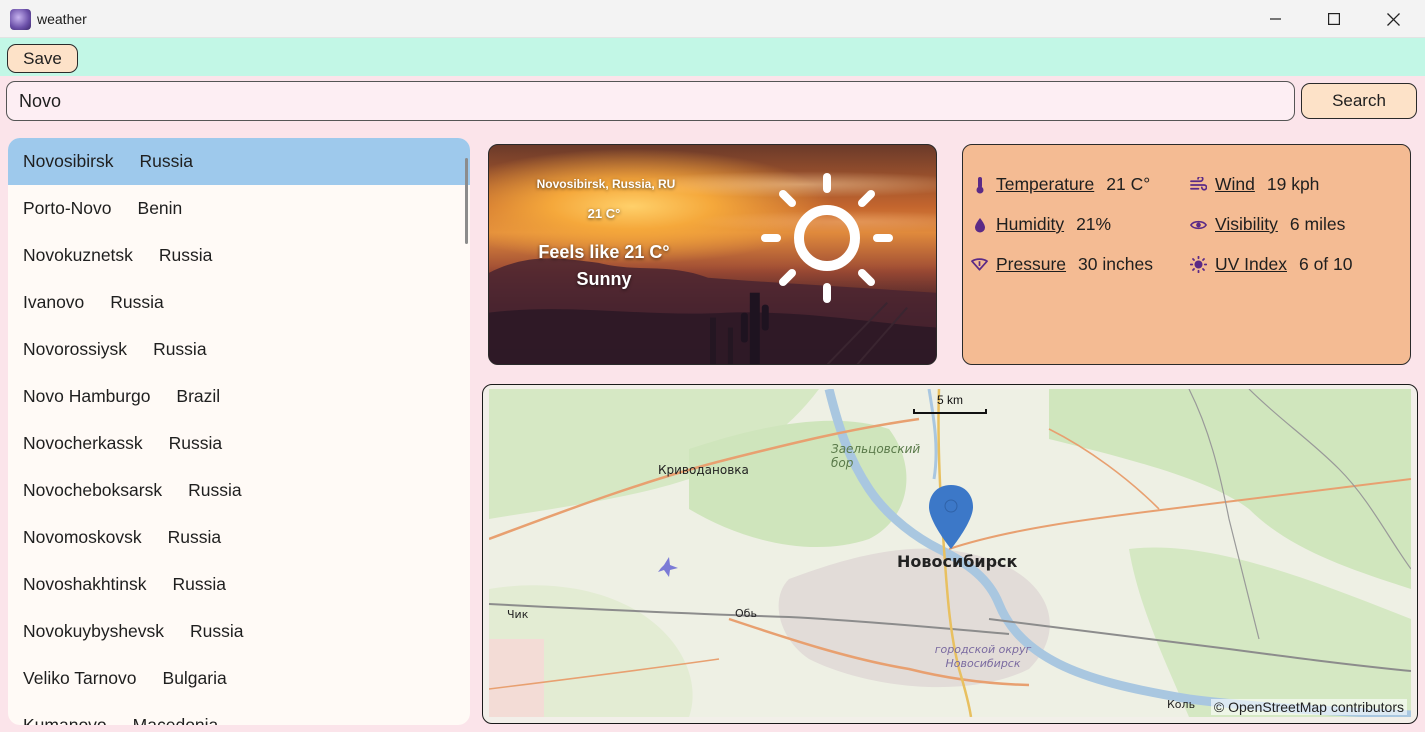 The image size is (1425, 732). I want to click on city-country: Bulgaria, so click(194, 678).